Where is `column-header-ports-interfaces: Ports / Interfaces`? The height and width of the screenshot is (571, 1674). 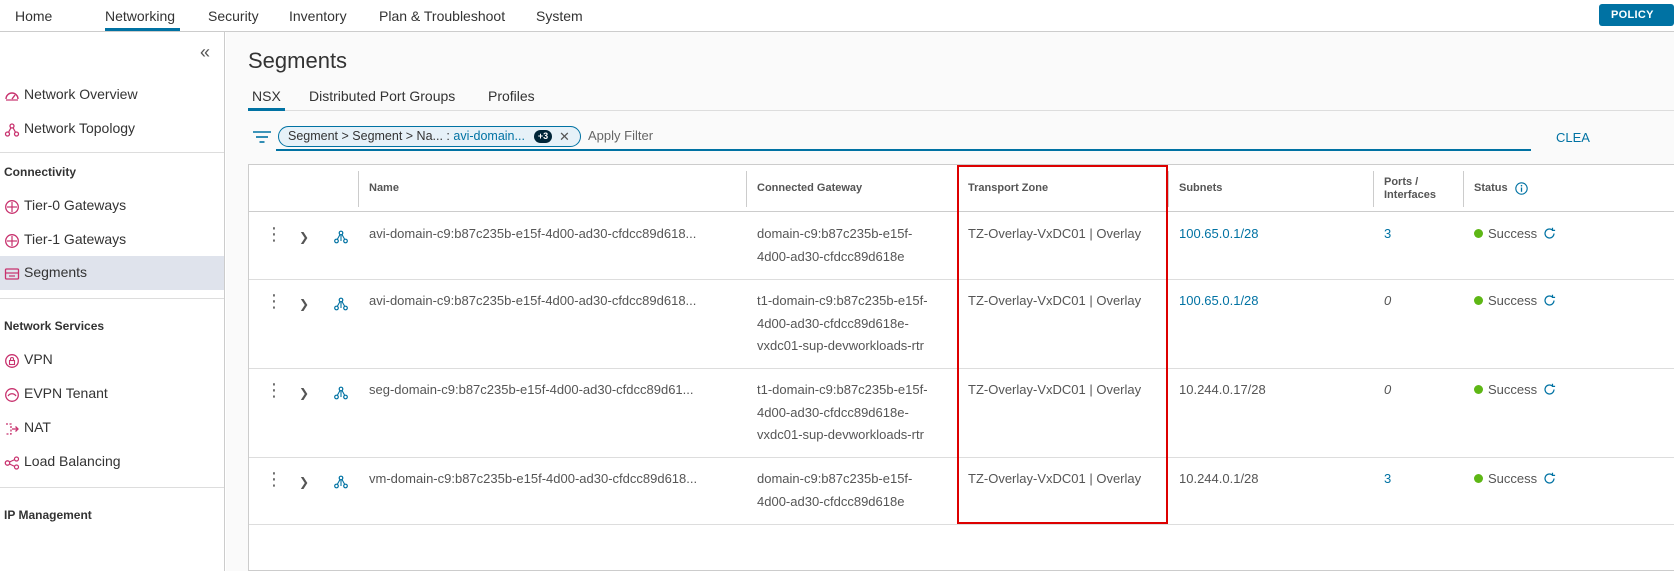 column-header-ports-interfaces: Ports / Interfaces is located at coordinates (1418, 188).